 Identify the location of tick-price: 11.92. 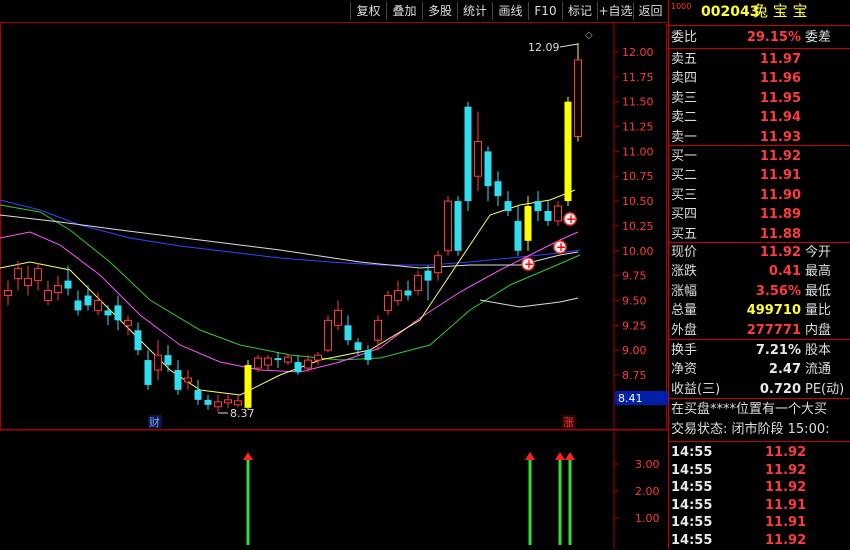
(786, 540).